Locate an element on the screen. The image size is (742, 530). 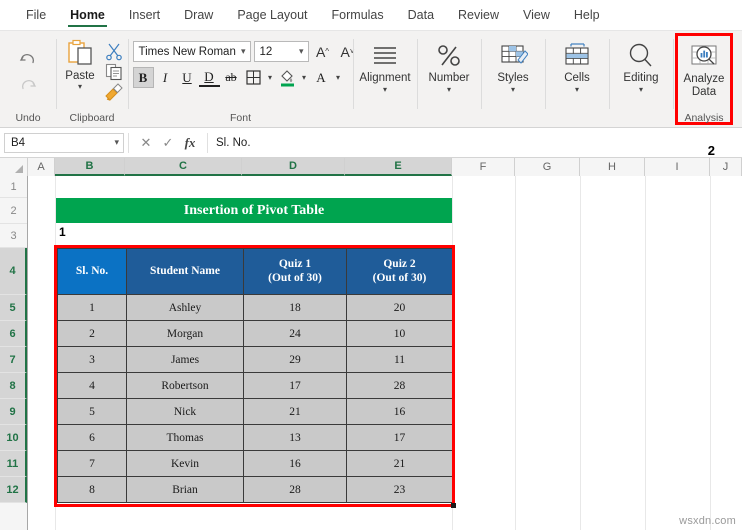
table-row: 4 Robertson 17 28 is located at coordinates (255, 385).